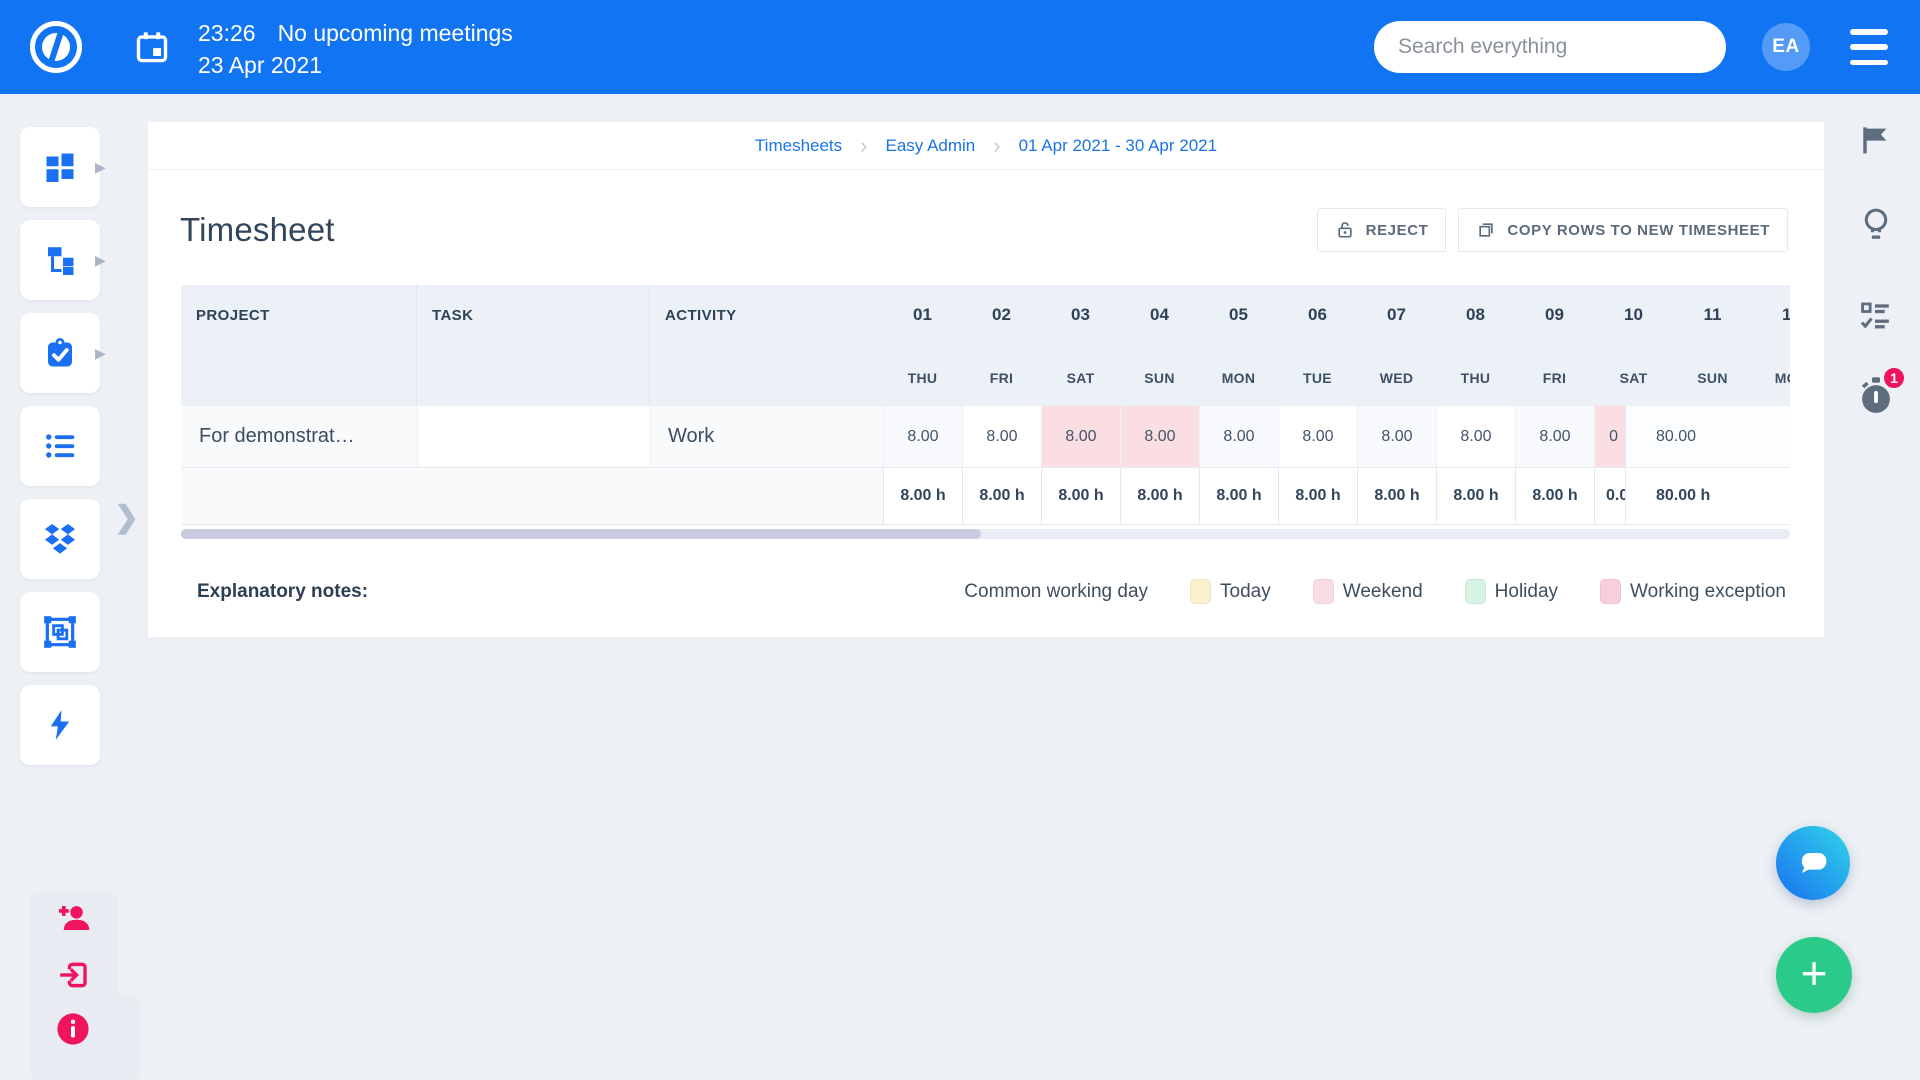 The height and width of the screenshot is (1080, 1920). What do you see at coordinates (126, 517) in the screenshot?
I see `expand-sidebar-chevron-icon: ❯` at bounding box center [126, 517].